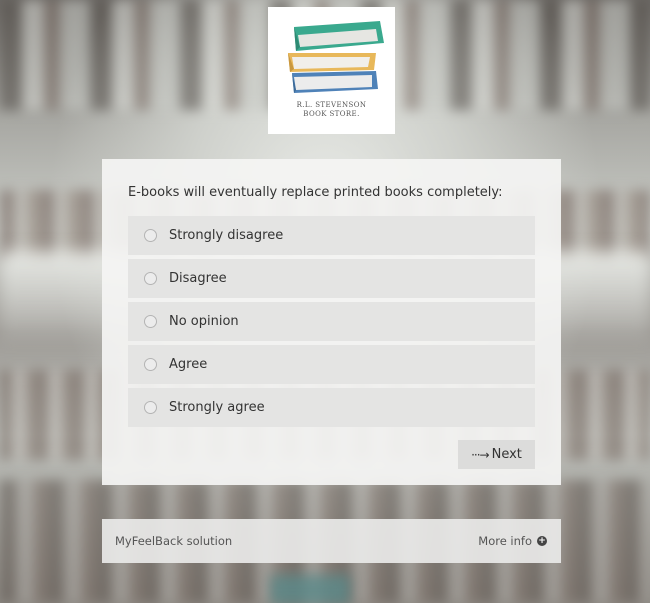 The image size is (650, 603). I want to click on next-button: ···→ Next, so click(496, 454).